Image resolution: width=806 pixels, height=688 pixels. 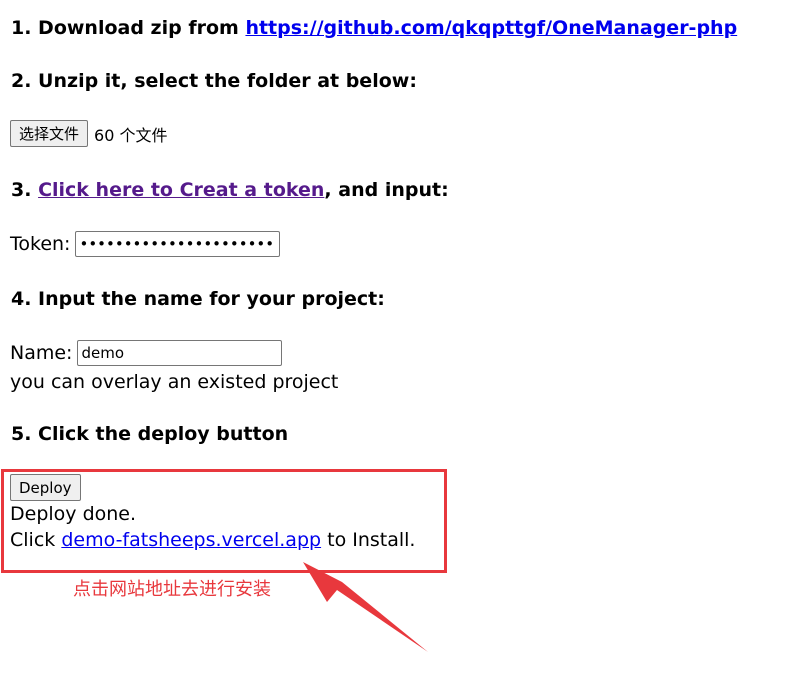 What do you see at coordinates (365, 607) in the screenshot?
I see `annotation-arrow-icon` at bounding box center [365, 607].